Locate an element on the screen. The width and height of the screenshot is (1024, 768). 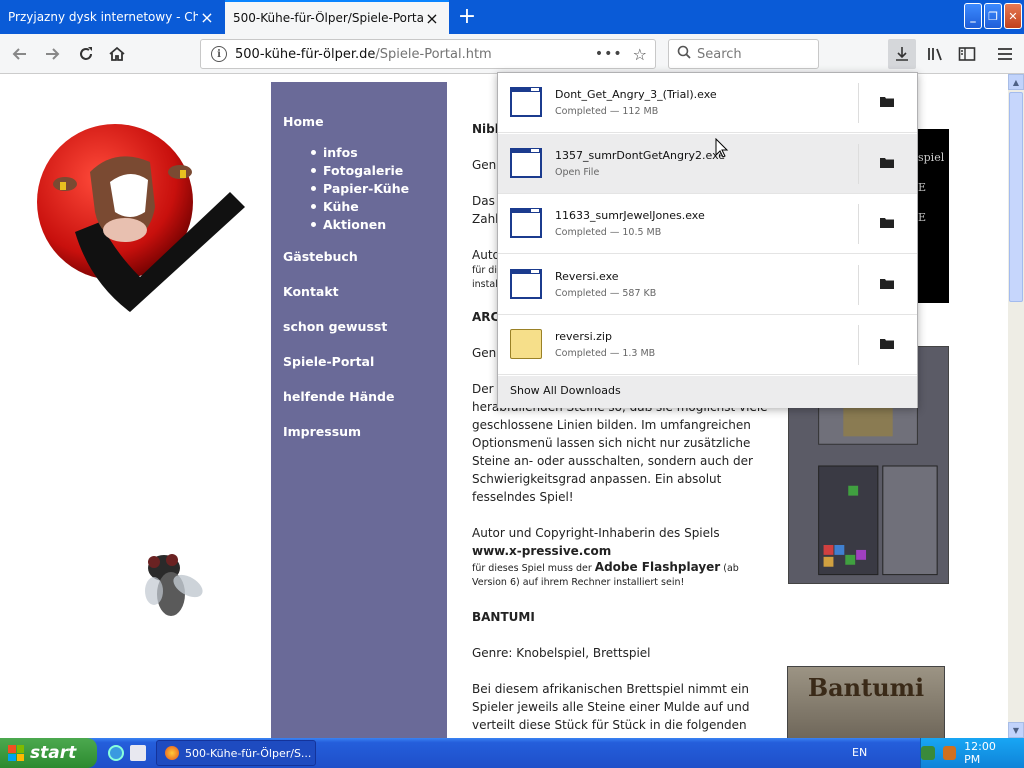
library-icon is located at coordinates (935, 54).